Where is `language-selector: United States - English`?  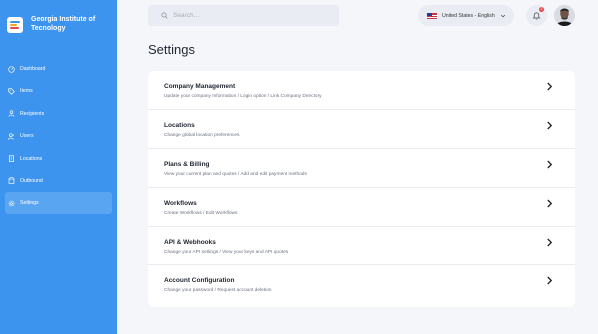
language-selector: United States - English is located at coordinates (466, 15).